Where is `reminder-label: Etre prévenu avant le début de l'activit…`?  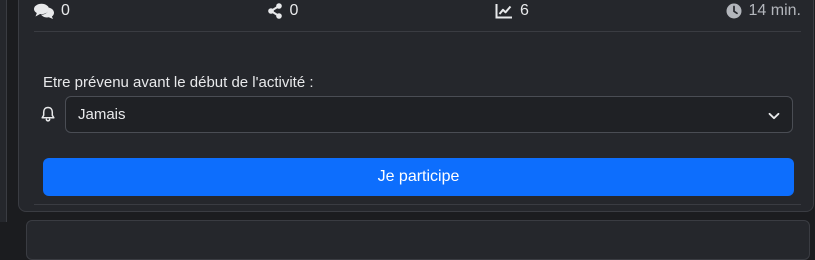 reminder-label: Etre prévenu avant le début de l'activit… is located at coordinates (178, 82).